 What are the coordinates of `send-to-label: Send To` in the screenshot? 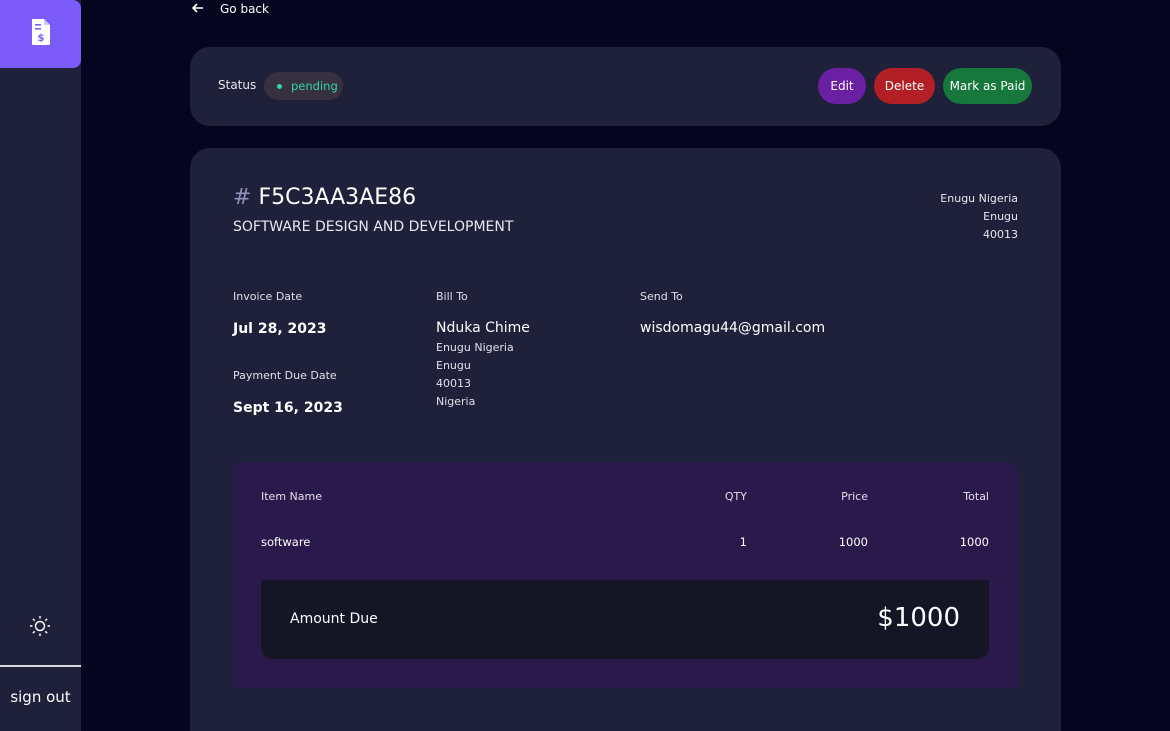 It's located at (661, 296).